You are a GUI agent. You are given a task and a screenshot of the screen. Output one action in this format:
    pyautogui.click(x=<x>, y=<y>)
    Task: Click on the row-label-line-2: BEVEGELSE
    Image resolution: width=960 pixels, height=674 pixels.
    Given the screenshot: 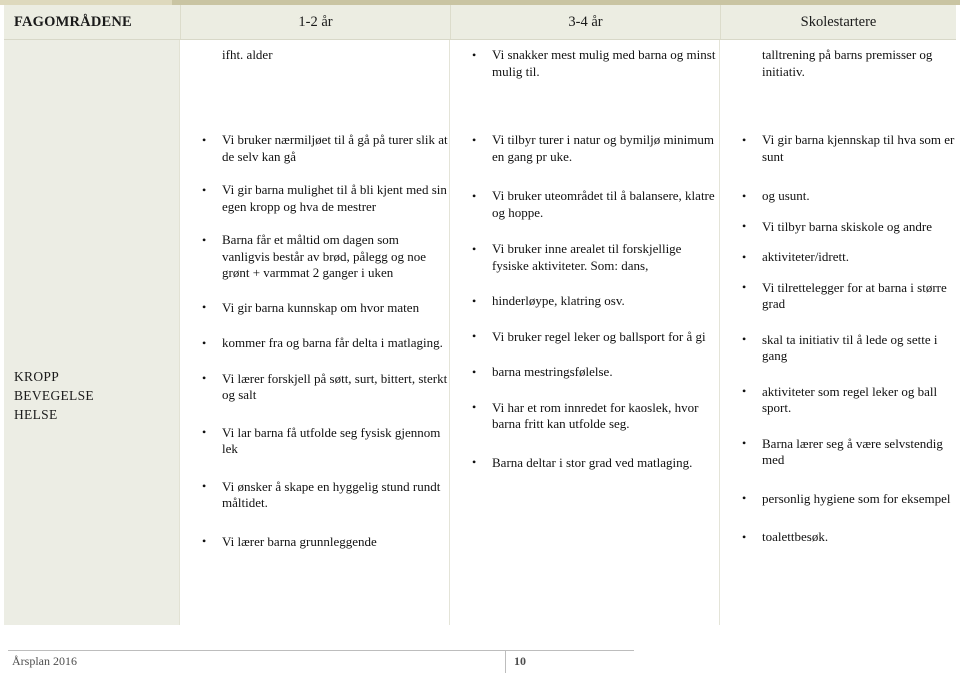 What is the action you would take?
    pyautogui.click(x=54, y=395)
    